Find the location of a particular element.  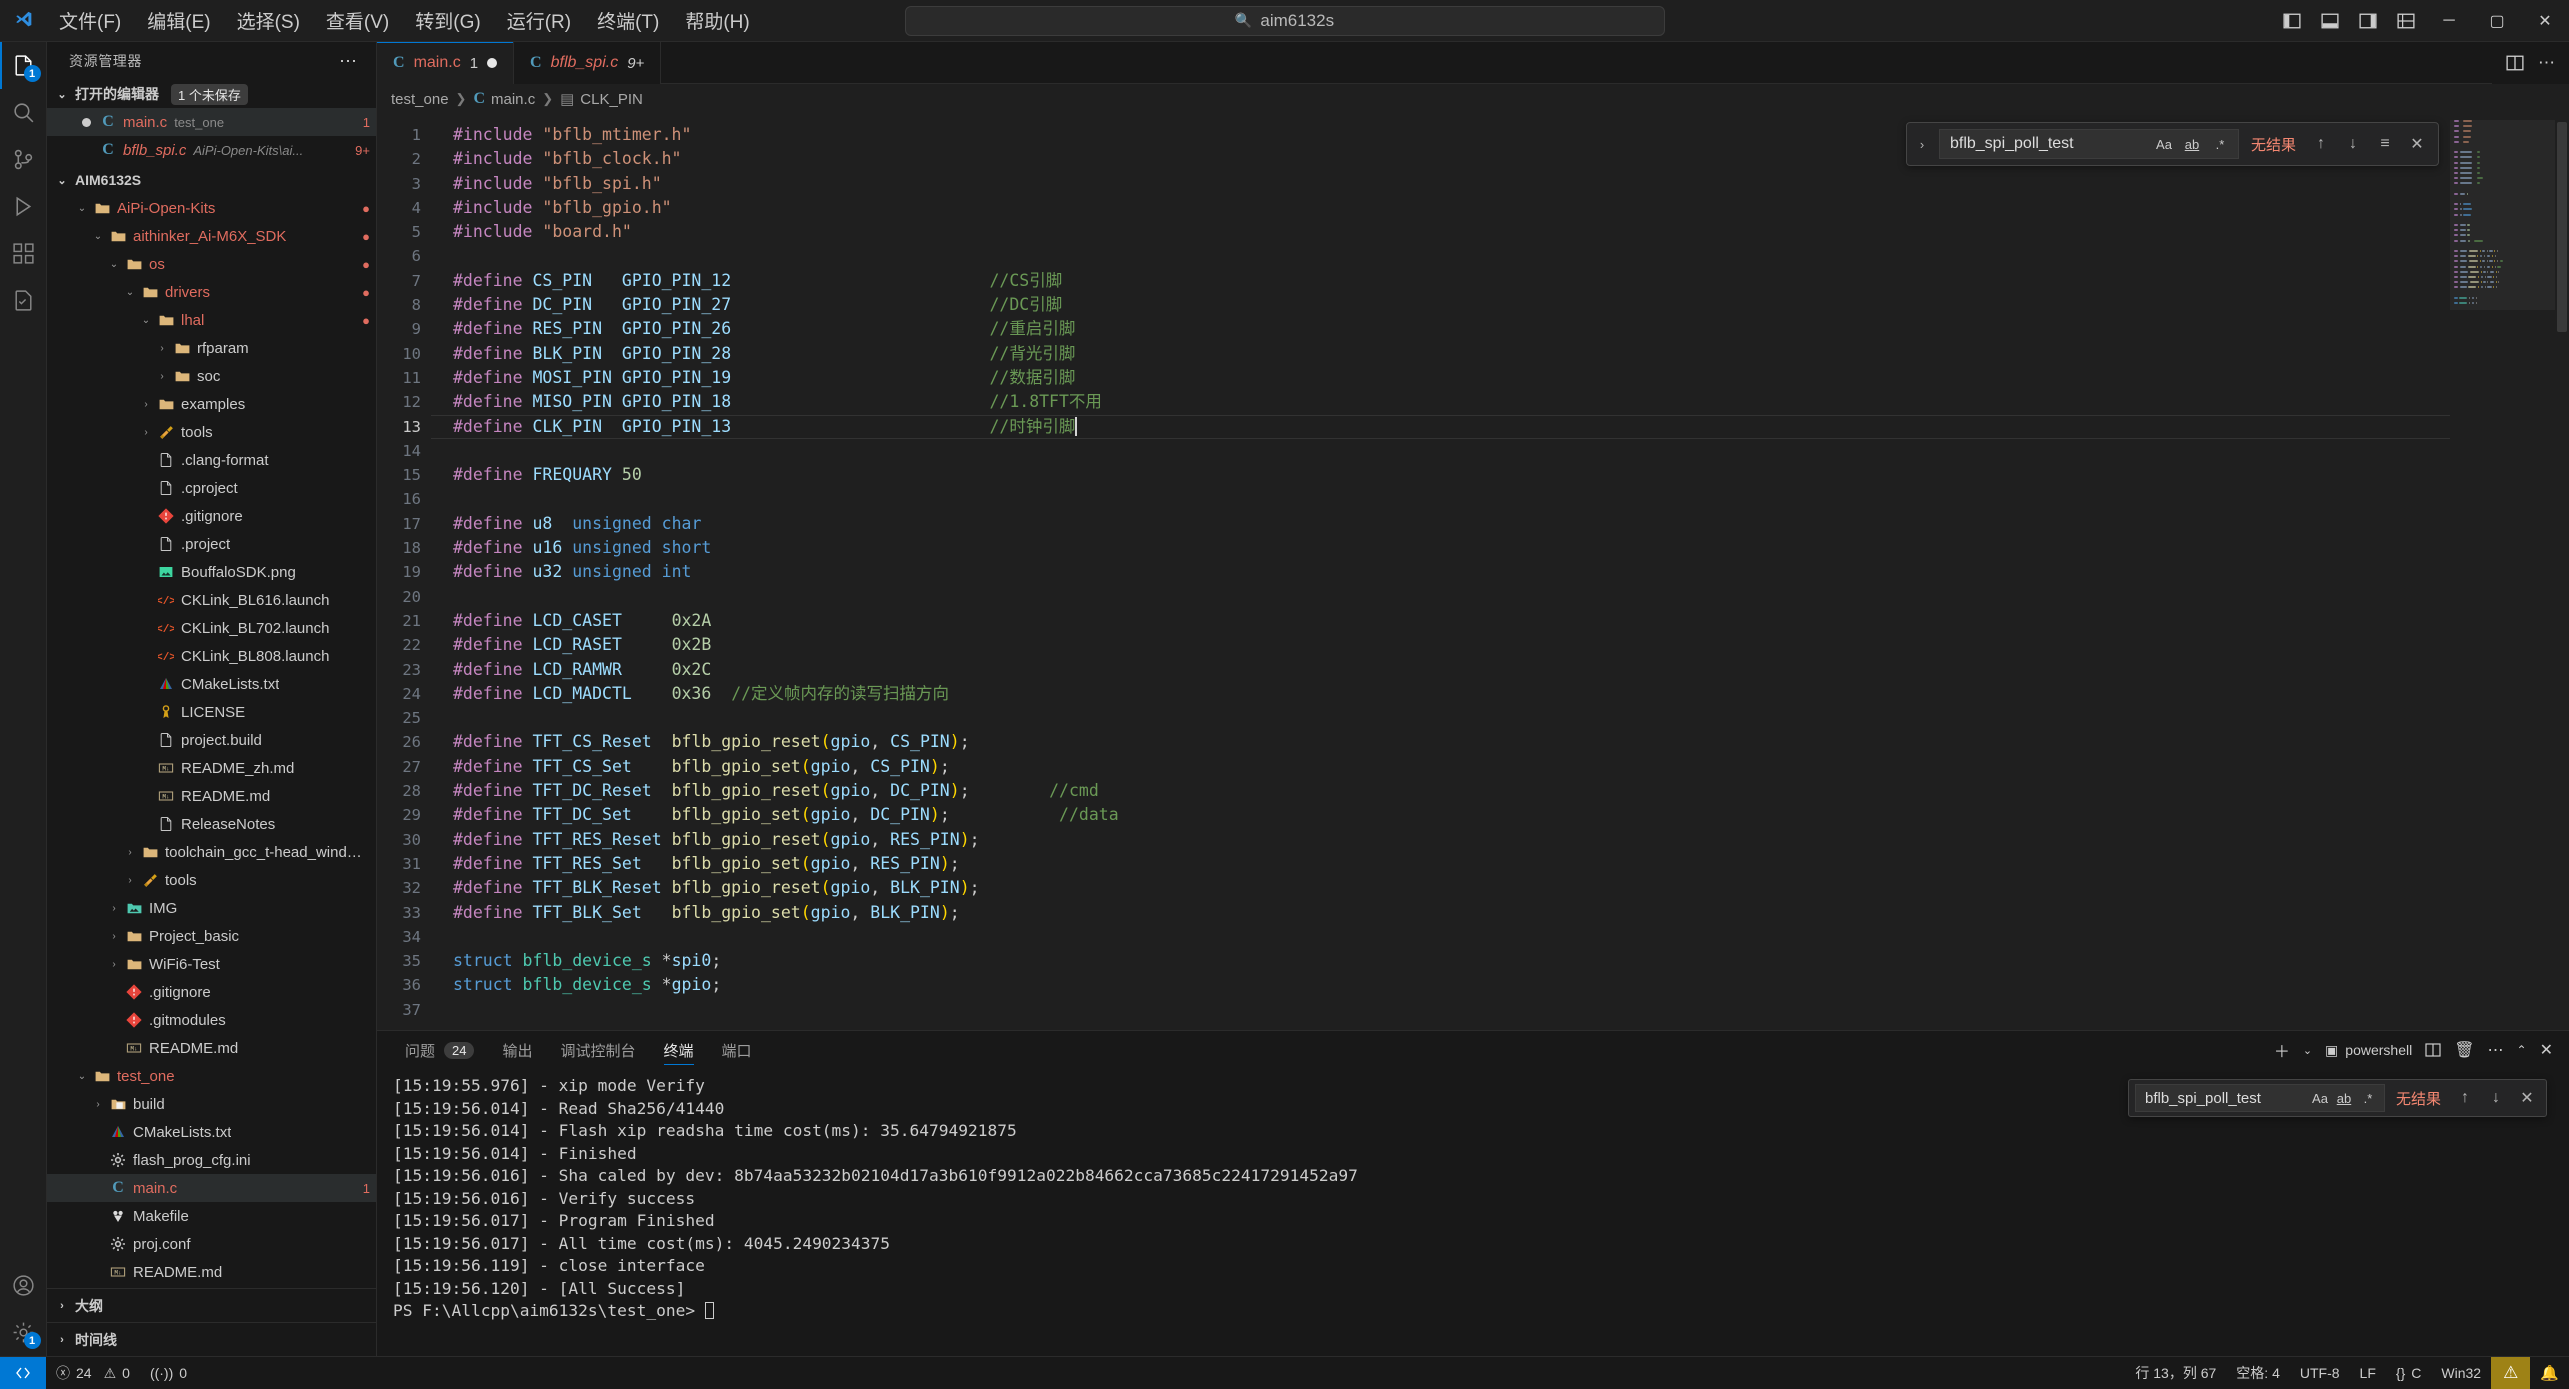

code-line: 18 #define u16 unsigned short is located at coordinates (1413, 548).